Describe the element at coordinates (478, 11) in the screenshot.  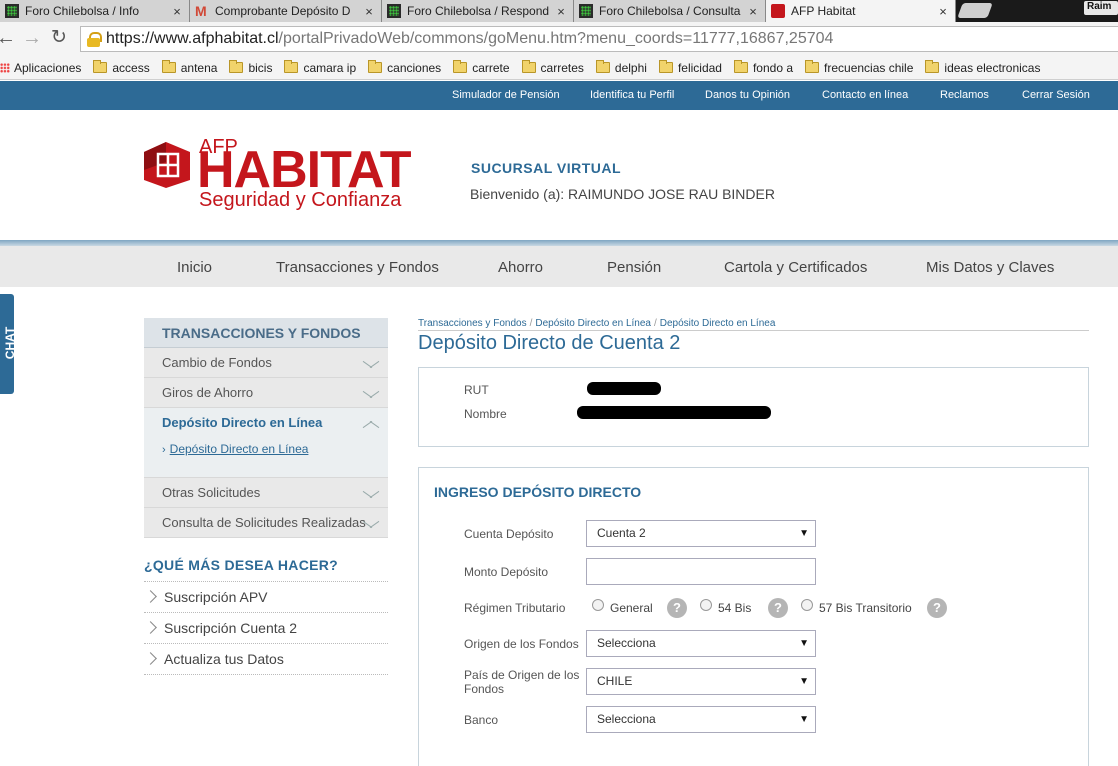
I see `browser-tab: Foro Chilebolsa / Respond ×` at that location.